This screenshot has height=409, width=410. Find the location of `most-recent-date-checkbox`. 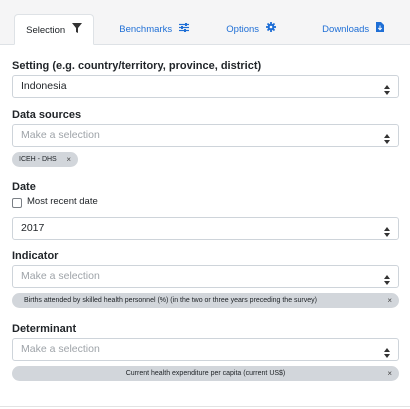

most-recent-date-checkbox is located at coordinates (17, 203).